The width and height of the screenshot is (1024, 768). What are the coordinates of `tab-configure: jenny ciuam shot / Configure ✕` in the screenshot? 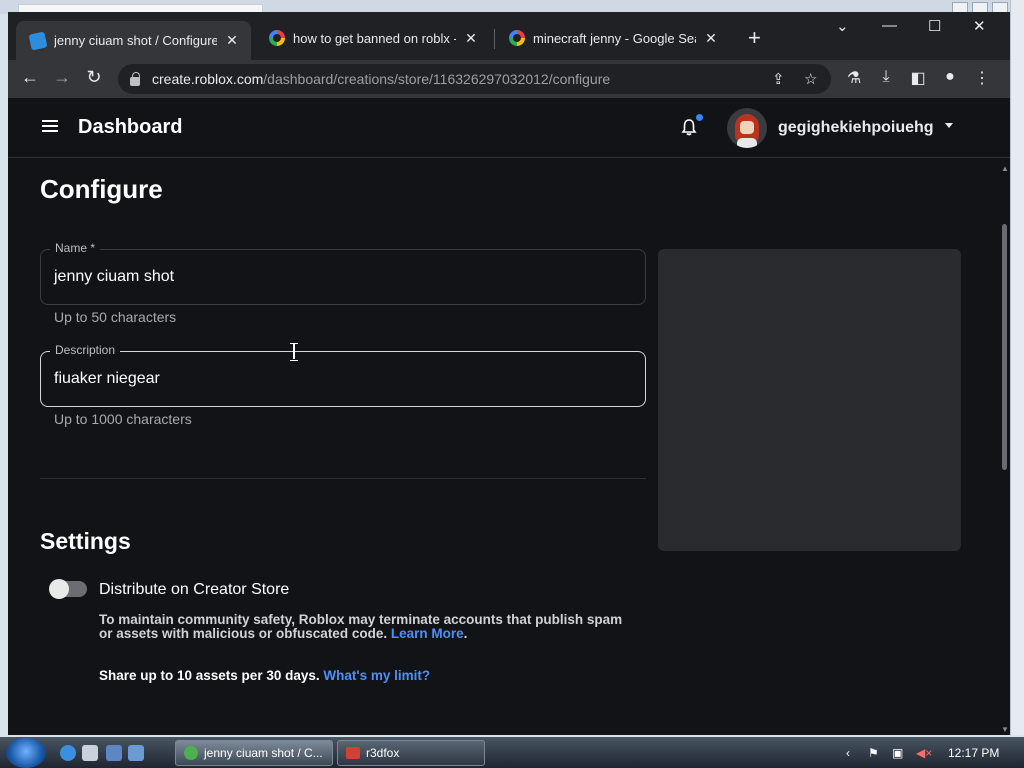 It's located at (133, 40).